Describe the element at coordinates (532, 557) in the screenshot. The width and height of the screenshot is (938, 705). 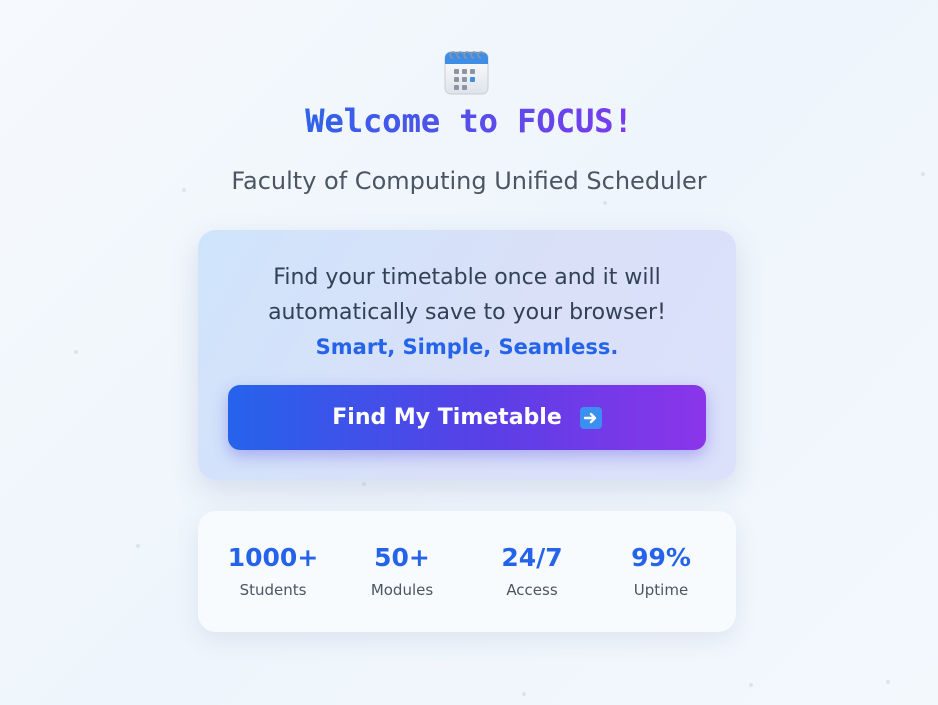
I see `stat-value: 24/7` at that location.